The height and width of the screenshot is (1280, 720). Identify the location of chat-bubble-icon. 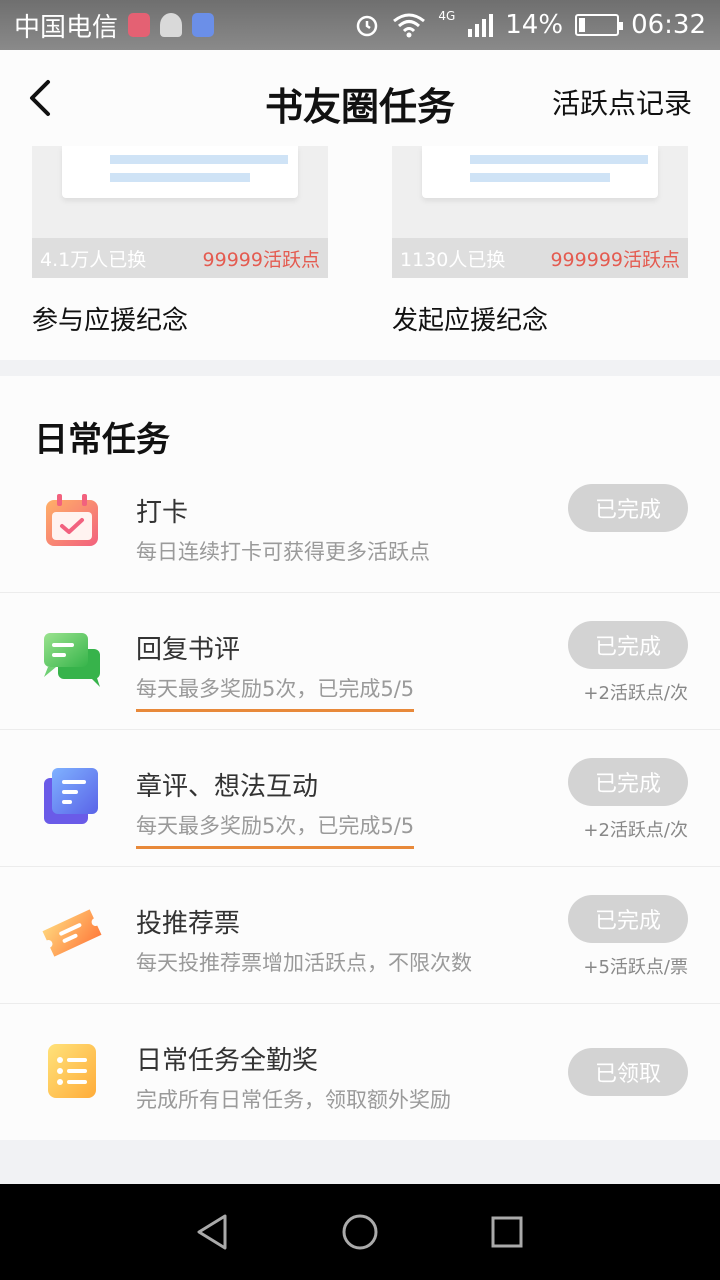
(72, 660).